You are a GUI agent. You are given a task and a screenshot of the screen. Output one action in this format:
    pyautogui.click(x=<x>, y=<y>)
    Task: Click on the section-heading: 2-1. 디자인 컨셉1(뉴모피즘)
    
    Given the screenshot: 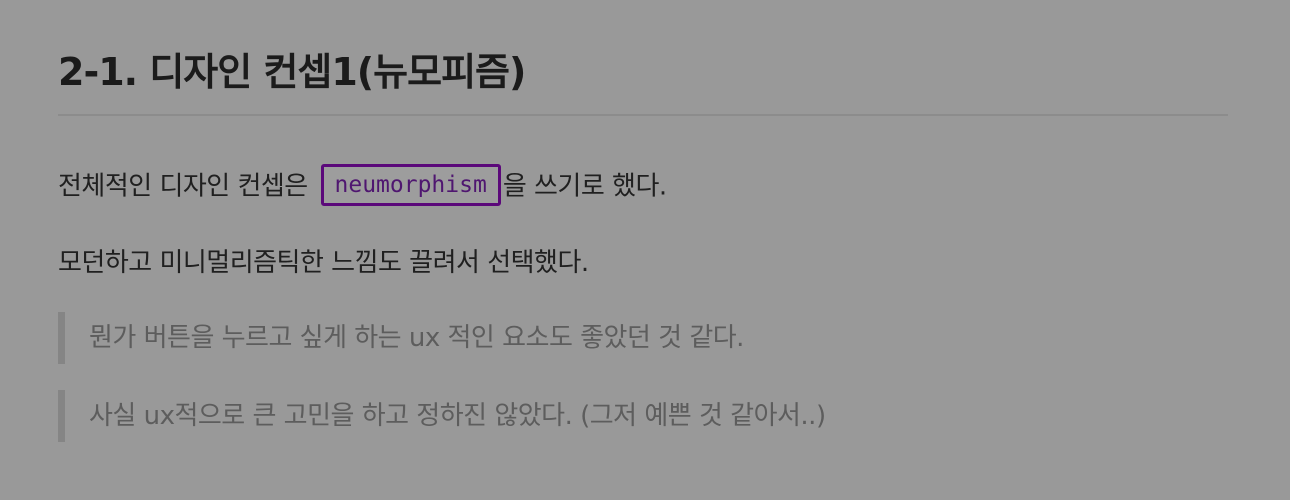 What is the action you would take?
    pyautogui.click(x=292, y=72)
    